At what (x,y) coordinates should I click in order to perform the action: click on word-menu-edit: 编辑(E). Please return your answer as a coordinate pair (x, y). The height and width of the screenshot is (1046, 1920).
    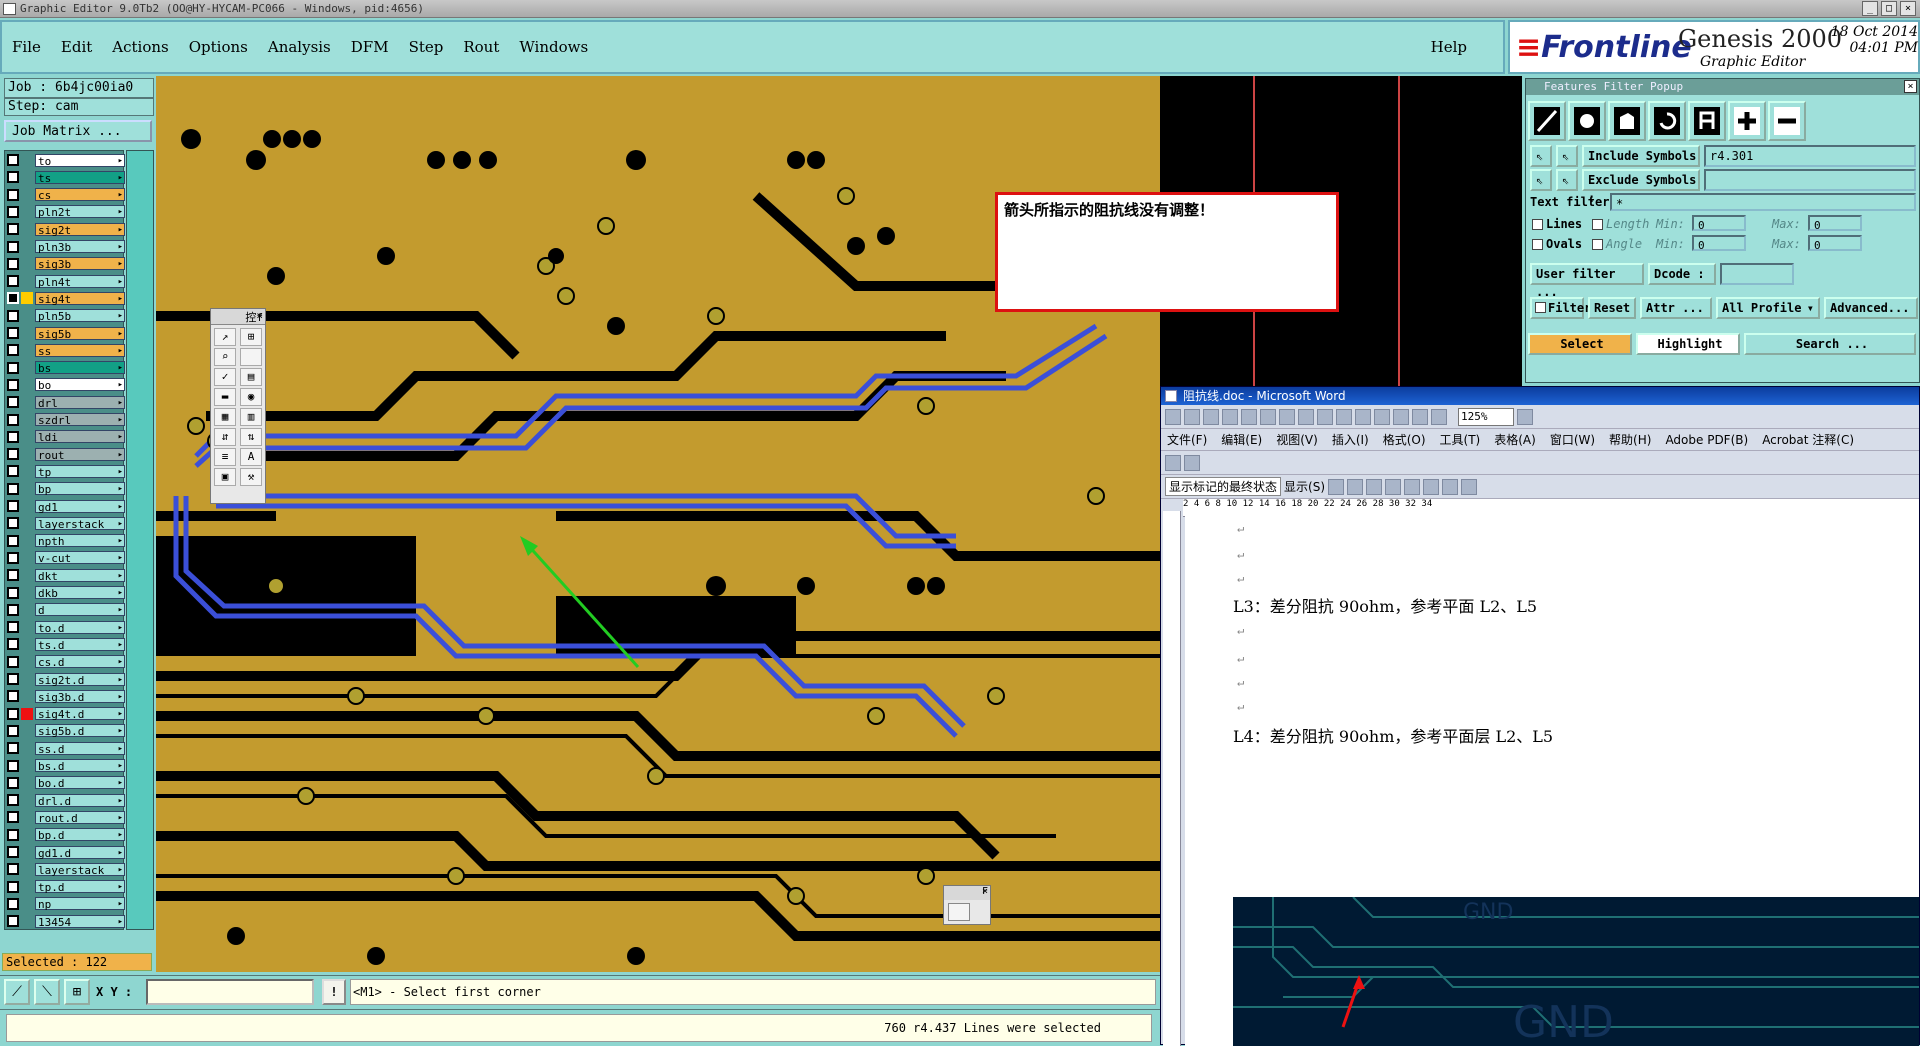
    Looking at the image, I should click on (1241, 439).